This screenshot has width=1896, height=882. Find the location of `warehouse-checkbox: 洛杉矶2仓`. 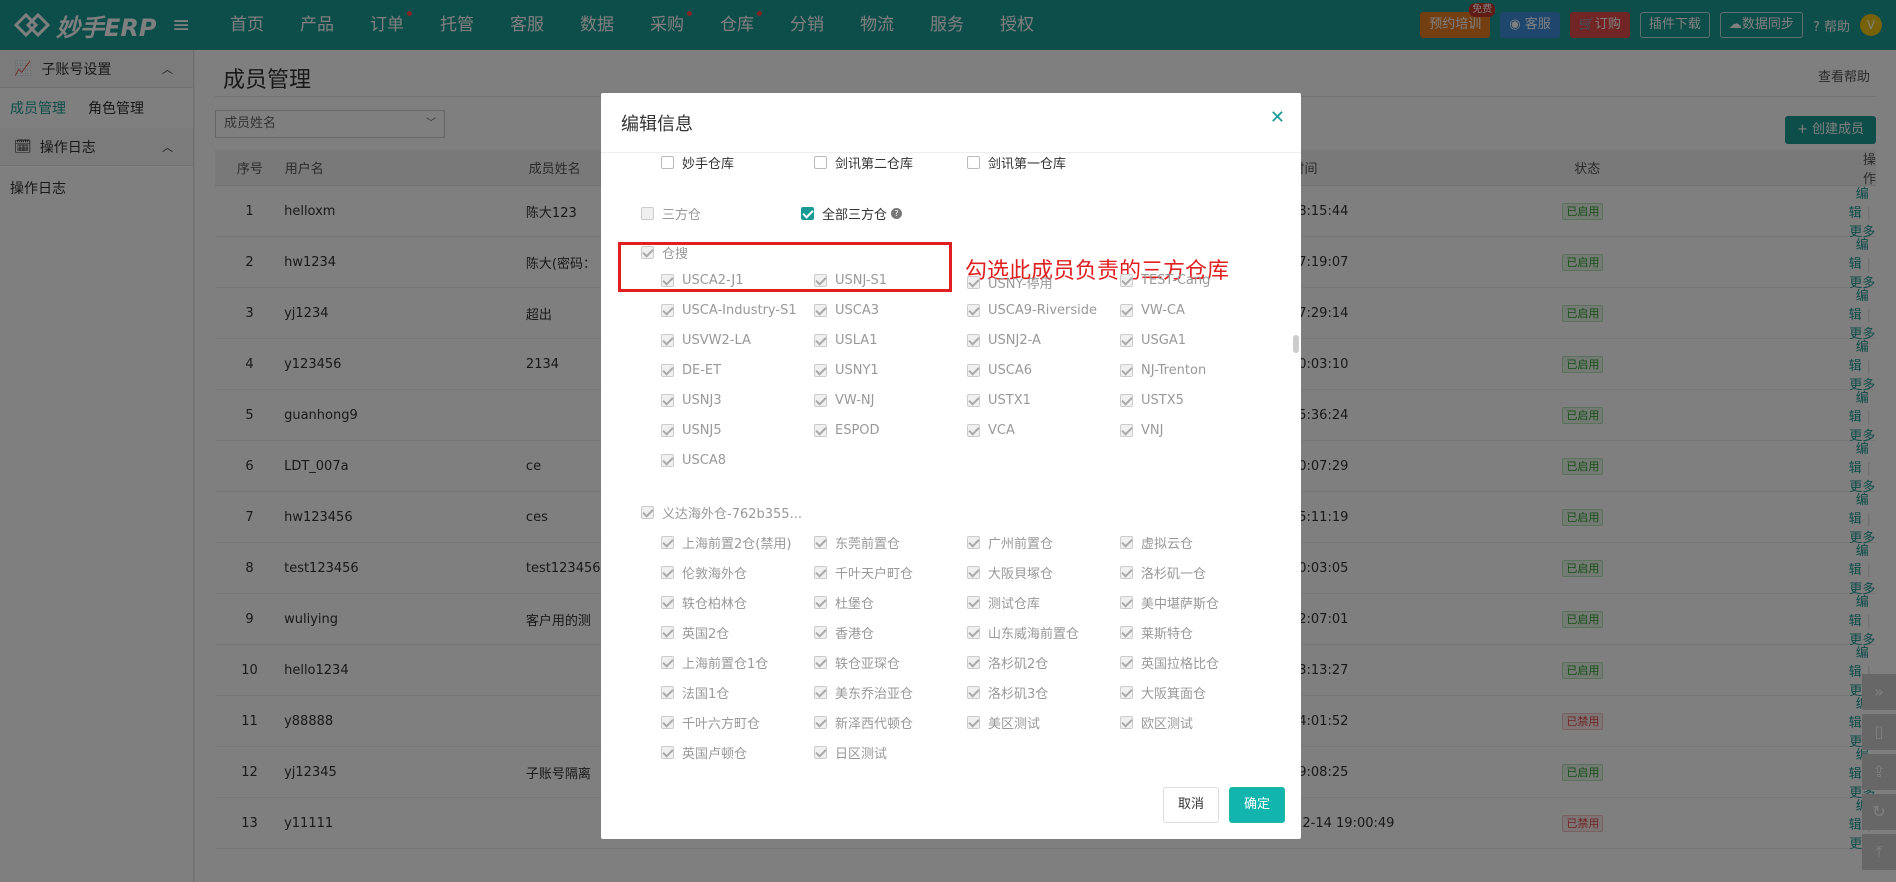

warehouse-checkbox: 洛杉矶2仓 is located at coordinates (1007, 662).